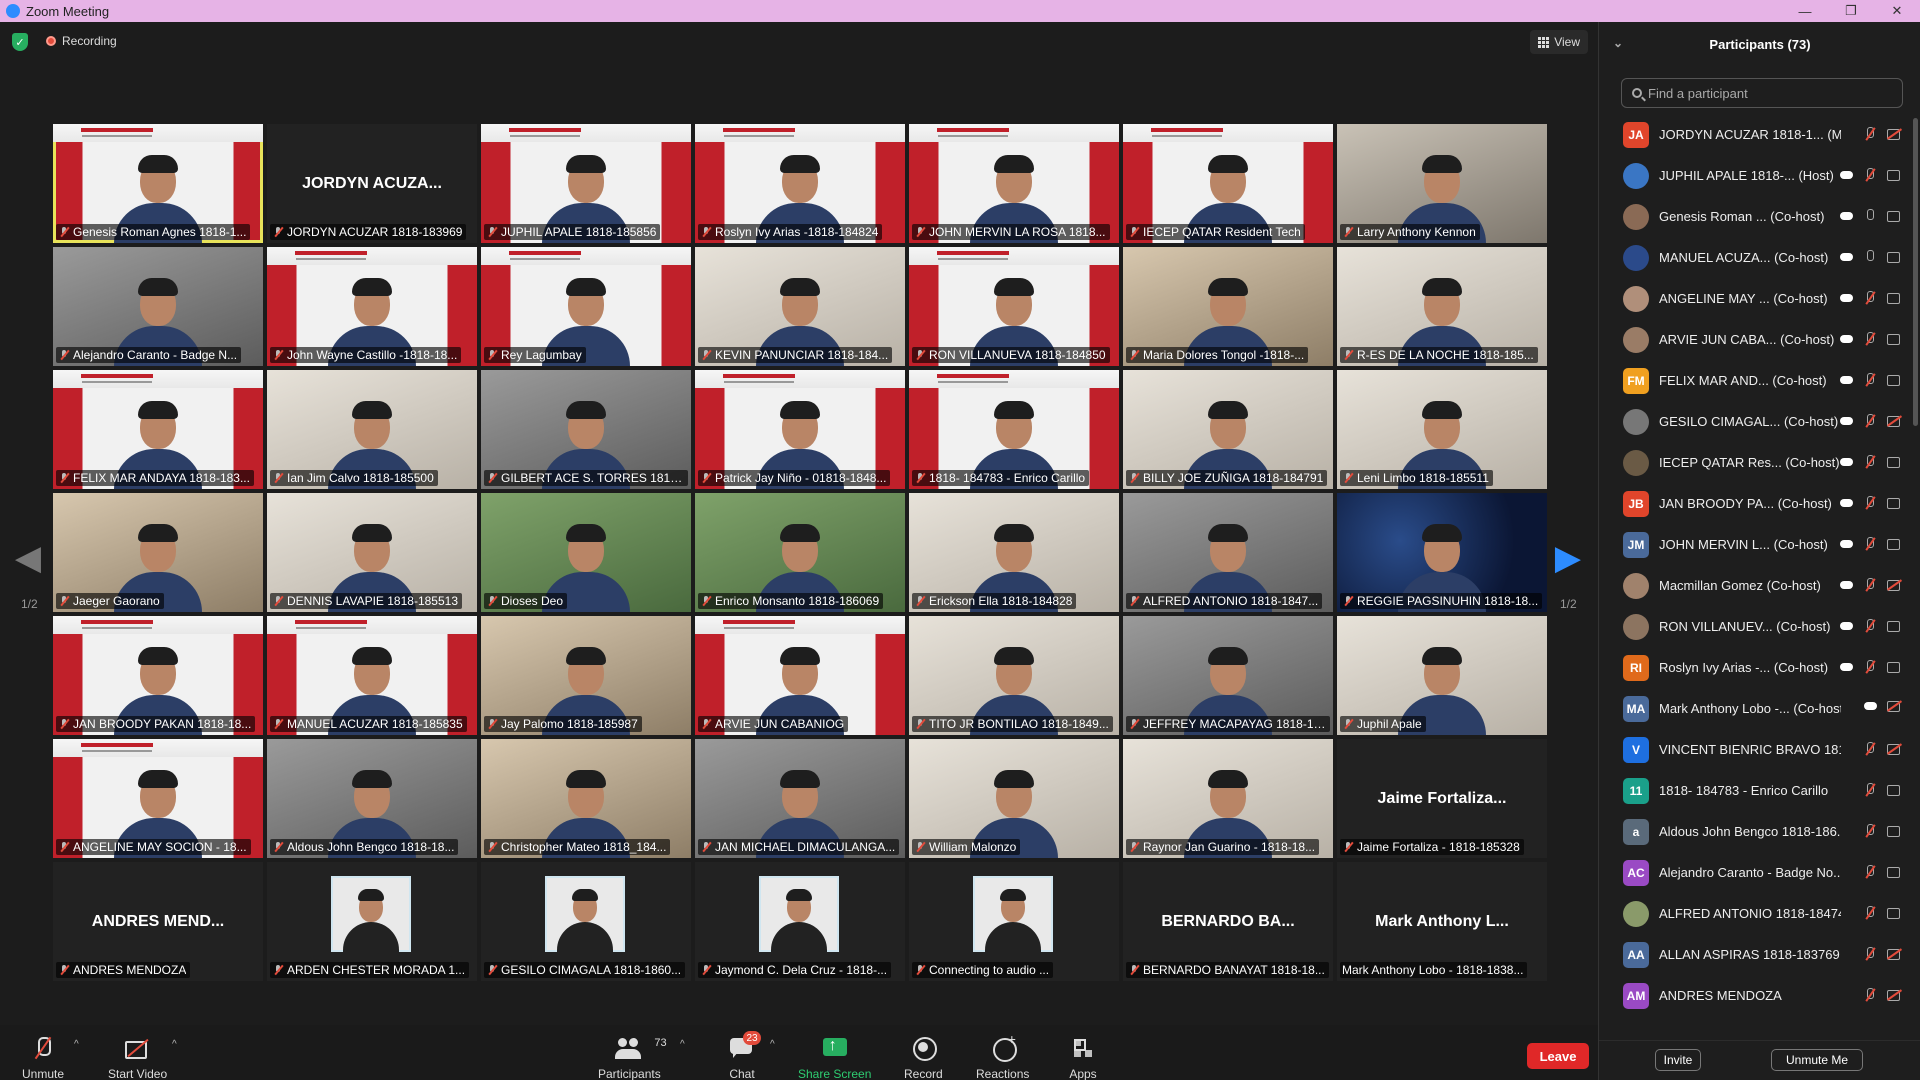  Describe the element at coordinates (1014, 429) in the screenshot. I see `video-tile: 1818- 184783 - Enrico Carillo` at that location.